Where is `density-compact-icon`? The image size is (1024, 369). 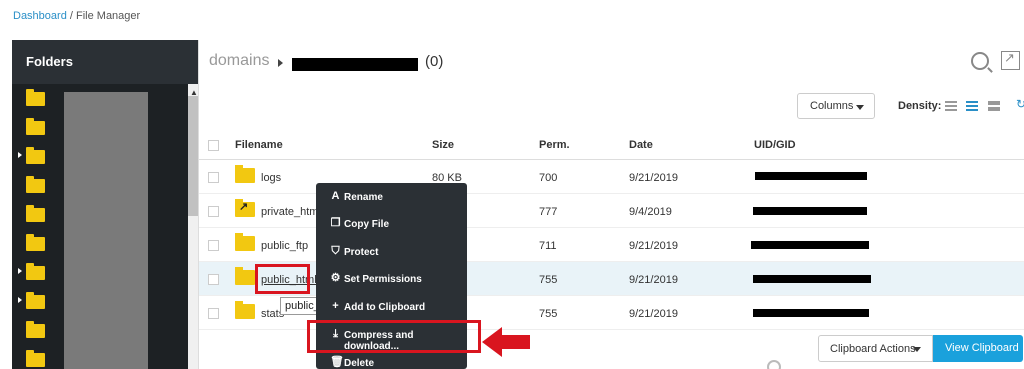 density-compact-icon is located at coordinates (951, 106).